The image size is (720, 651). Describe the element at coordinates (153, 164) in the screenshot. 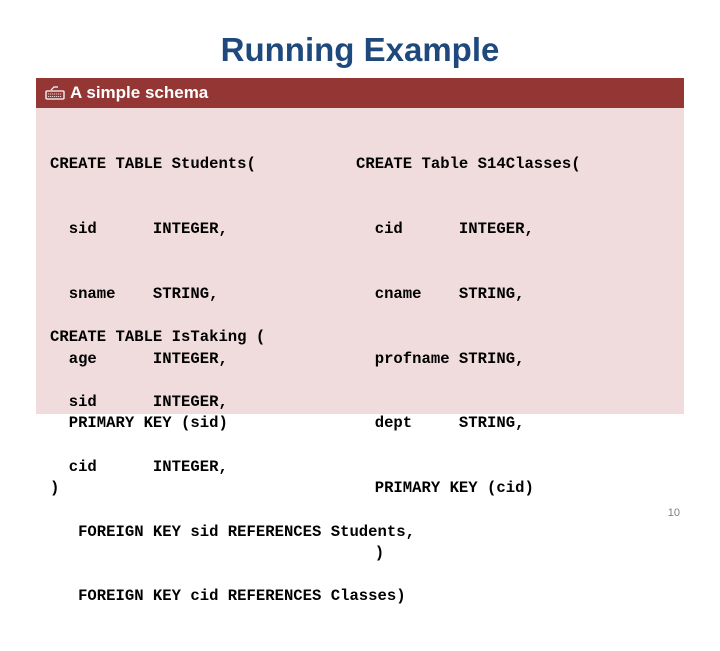

I see `code-line: CREATE TABLE Students(` at that location.